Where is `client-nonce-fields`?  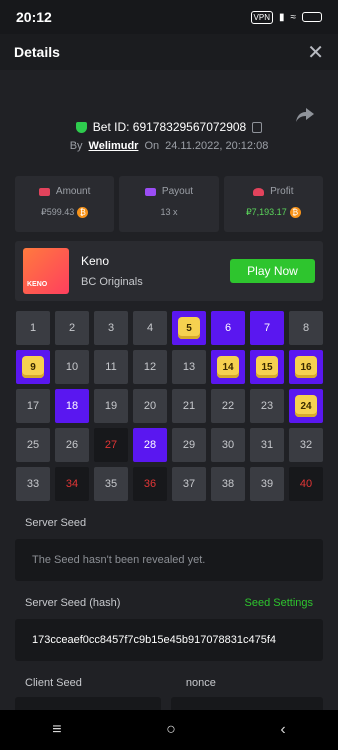
client-nonce-fields is located at coordinates (169, 703).